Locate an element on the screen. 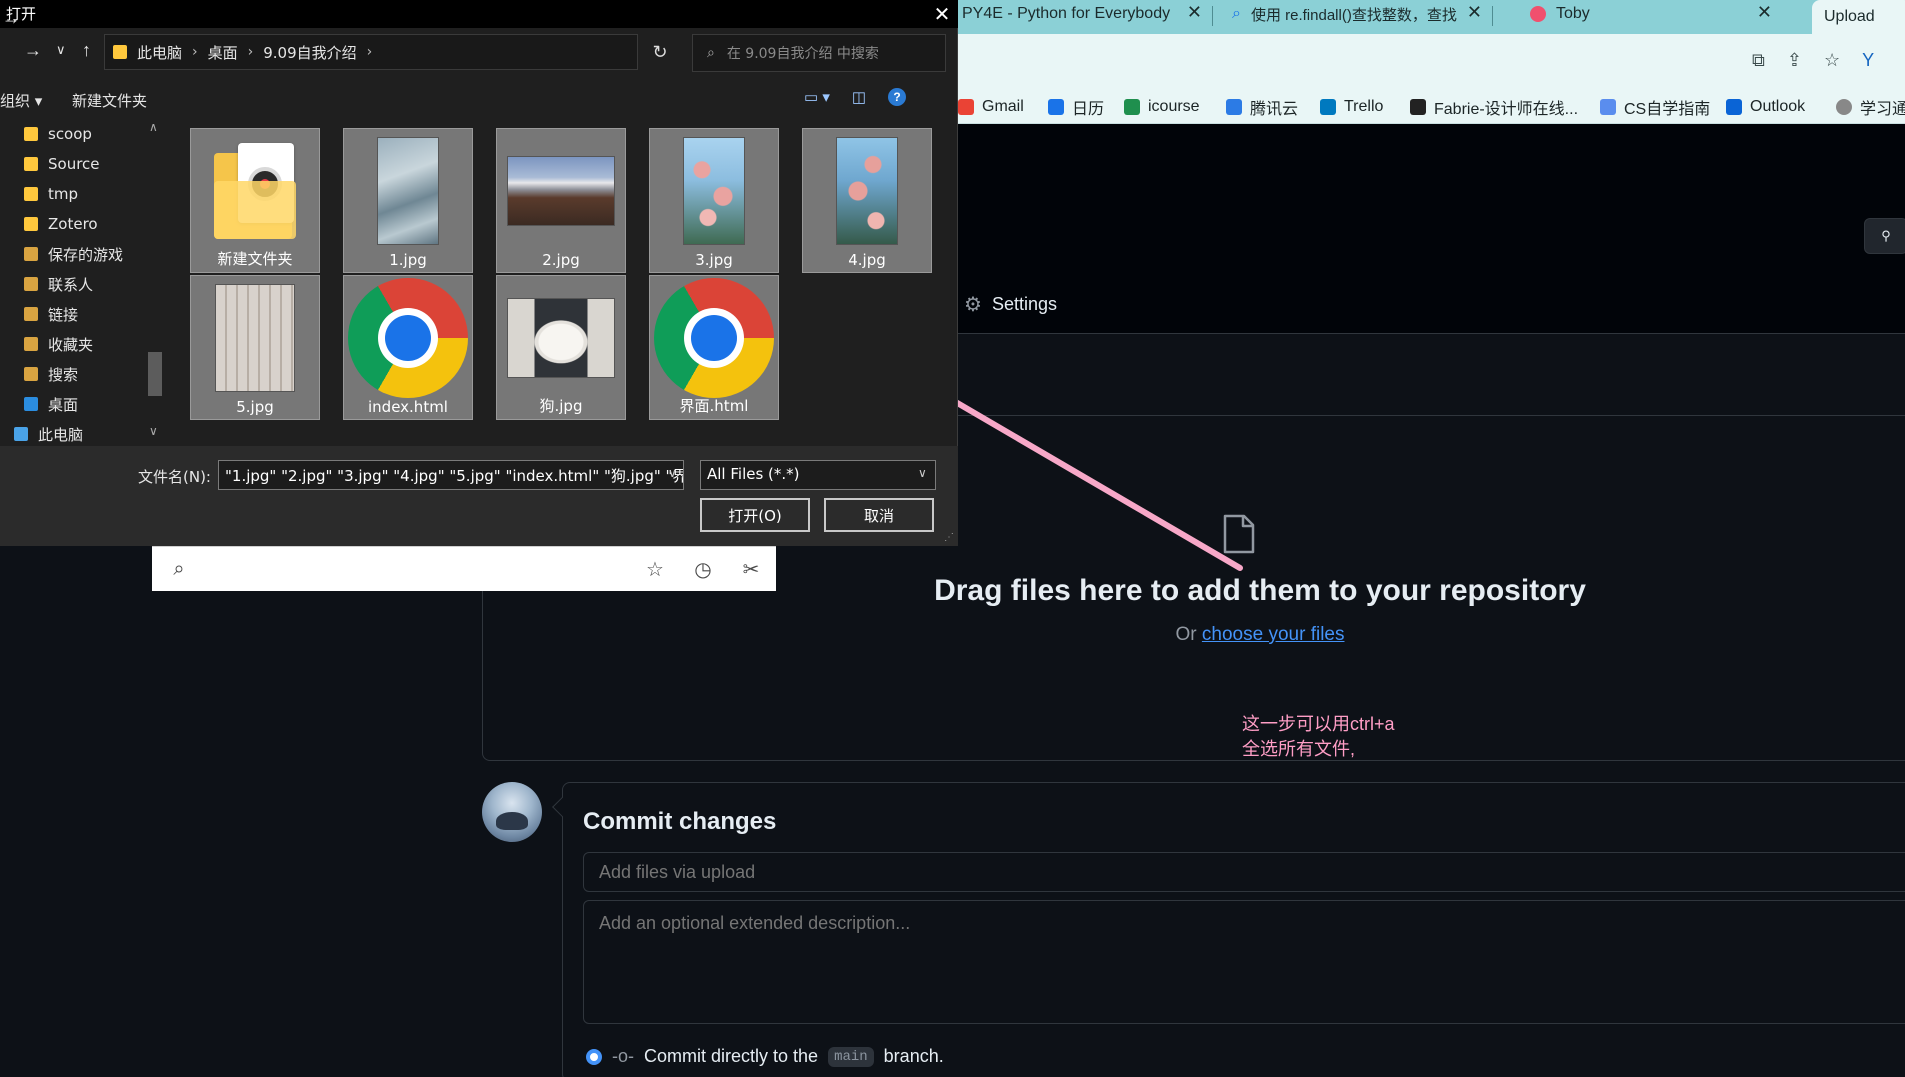 The width and height of the screenshot is (1905, 1077). settings-label: Settings is located at coordinates (1024, 304).